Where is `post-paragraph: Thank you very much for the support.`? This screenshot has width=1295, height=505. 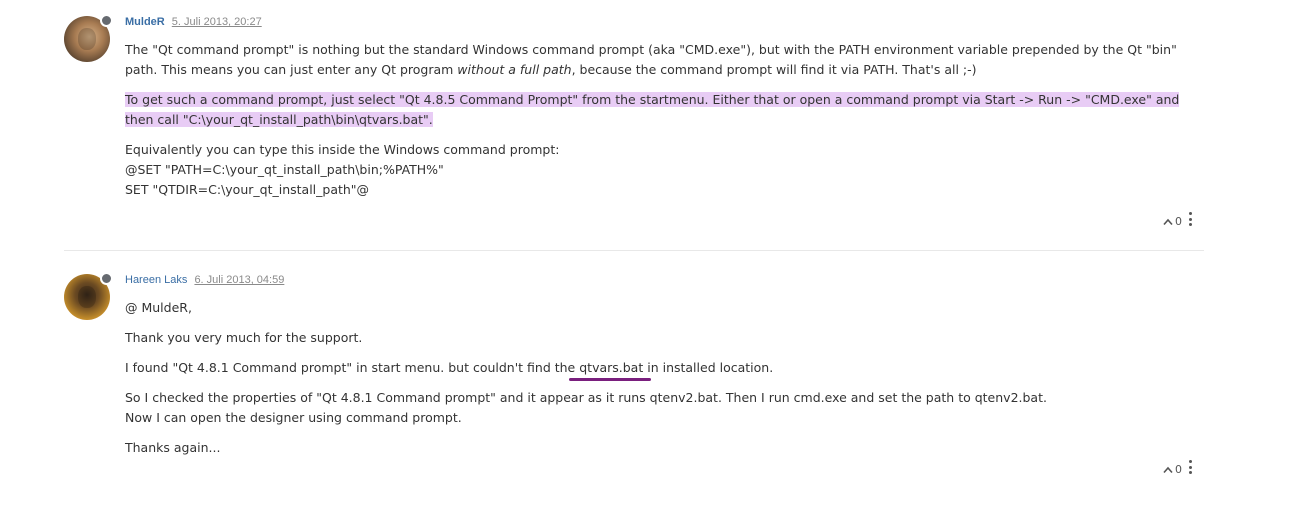 post-paragraph: Thank you very much for the support. is located at coordinates (244, 337).